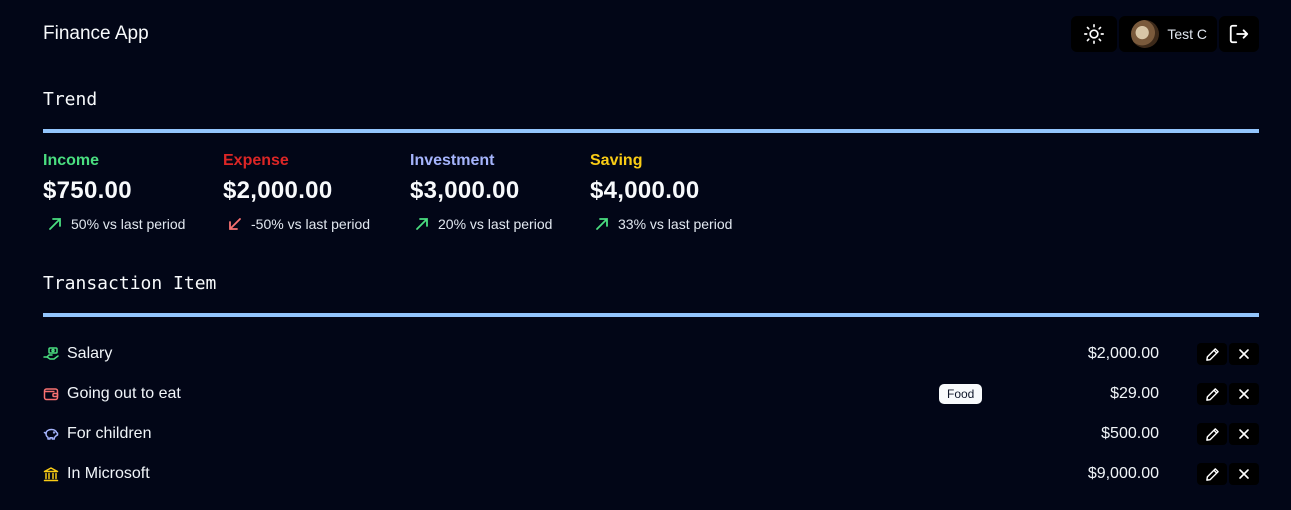  Describe the element at coordinates (71, 160) in the screenshot. I see `stat-label: Income` at that location.